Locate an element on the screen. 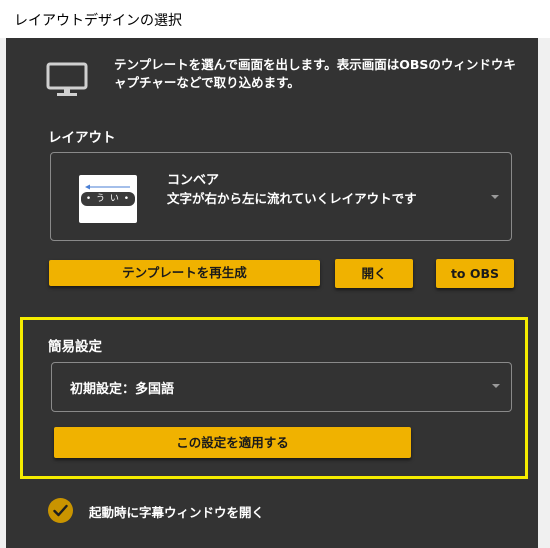 The width and height of the screenshot is (550, 548). layout-section-label: レイアウト is located at coordinates (82, 138).